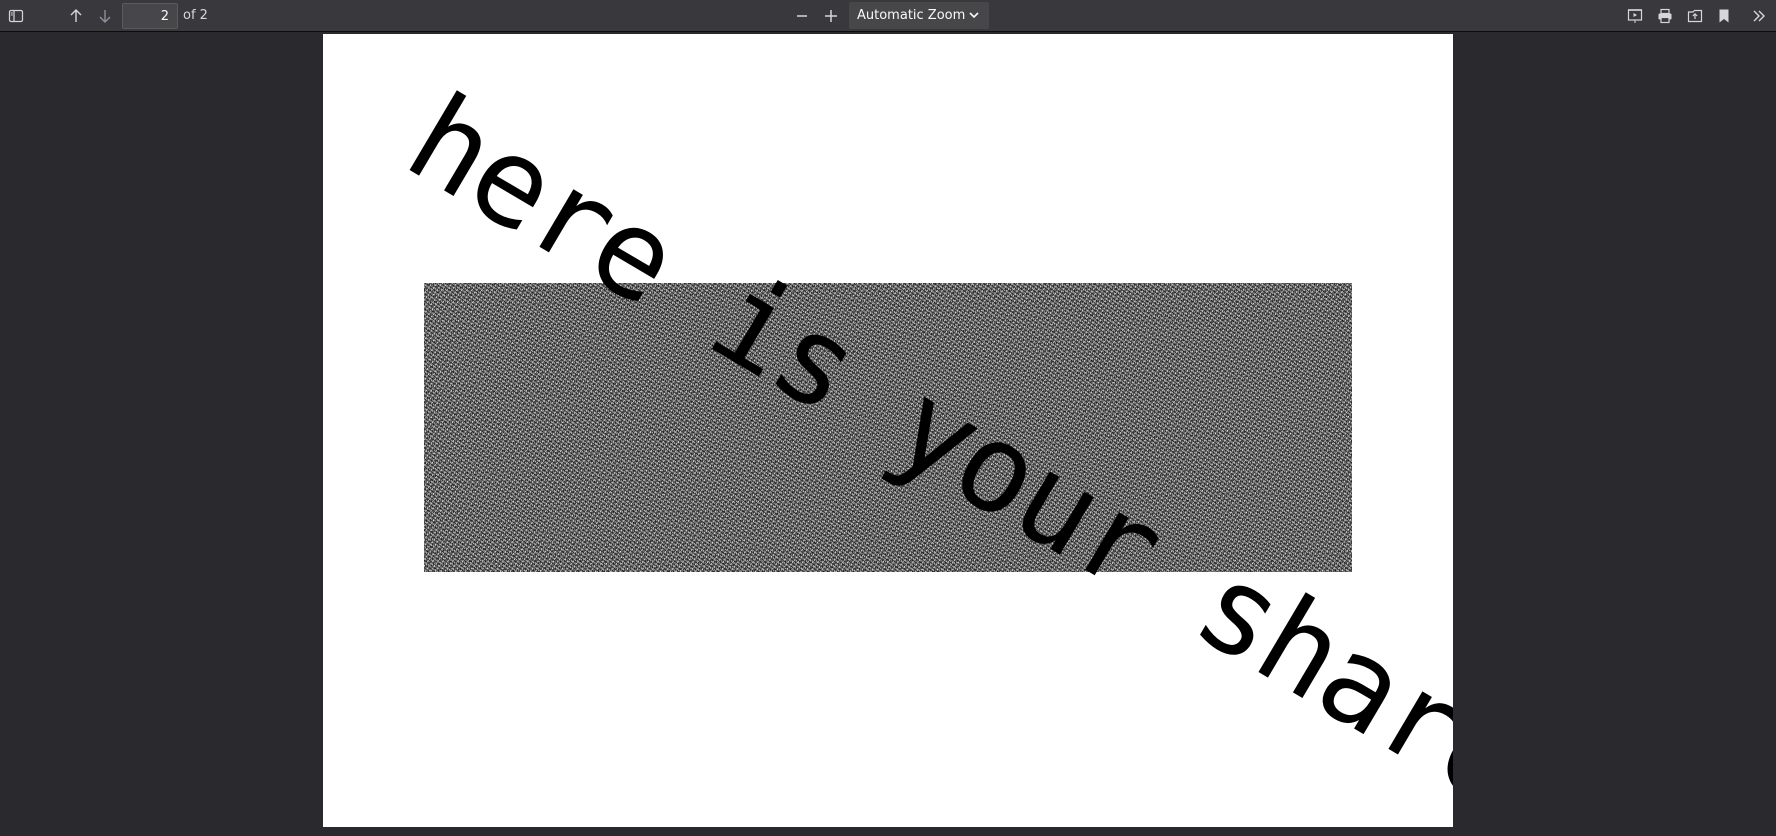 The image size is (1776, 836). I want to click on presentation-mode-button, so click(1635, 16).